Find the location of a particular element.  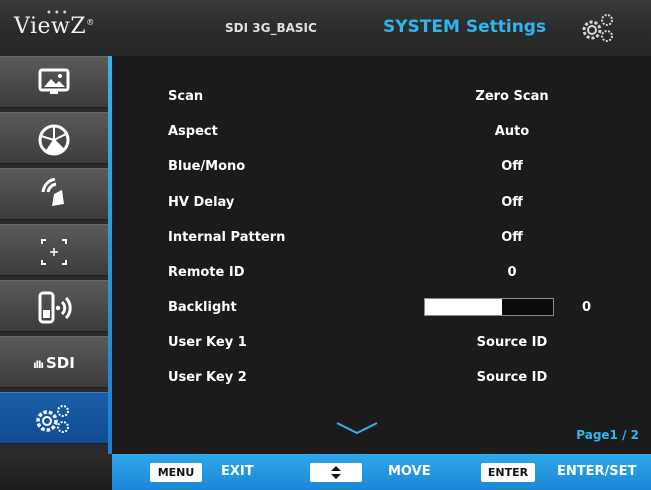

remote-signal-icon is located at coordinates (55, 307).